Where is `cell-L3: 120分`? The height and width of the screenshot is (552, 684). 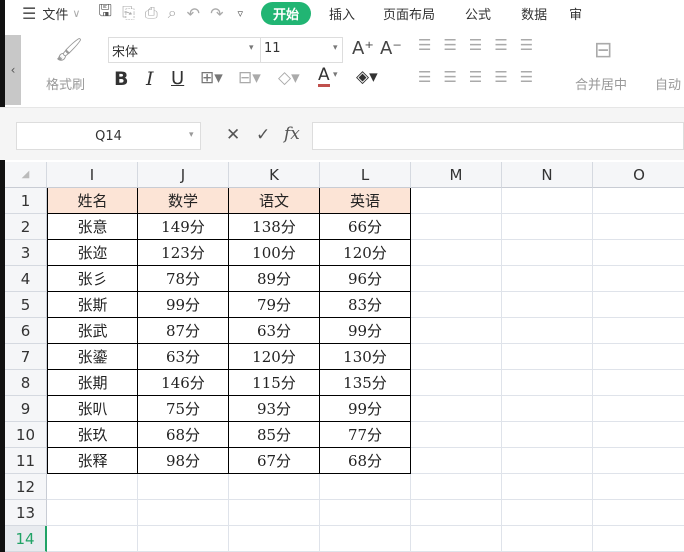
cell-L3: 120分 is located at coordinates (365, 253).